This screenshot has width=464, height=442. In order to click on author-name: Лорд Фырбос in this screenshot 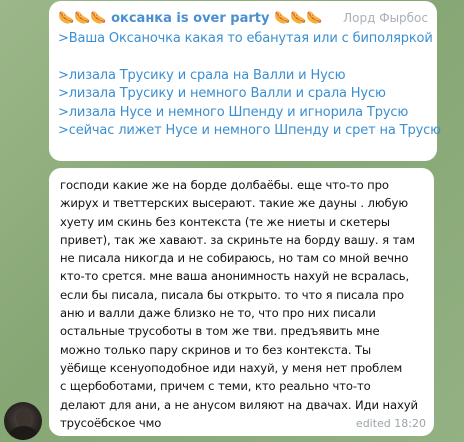, I will do `click(385, 18)`.